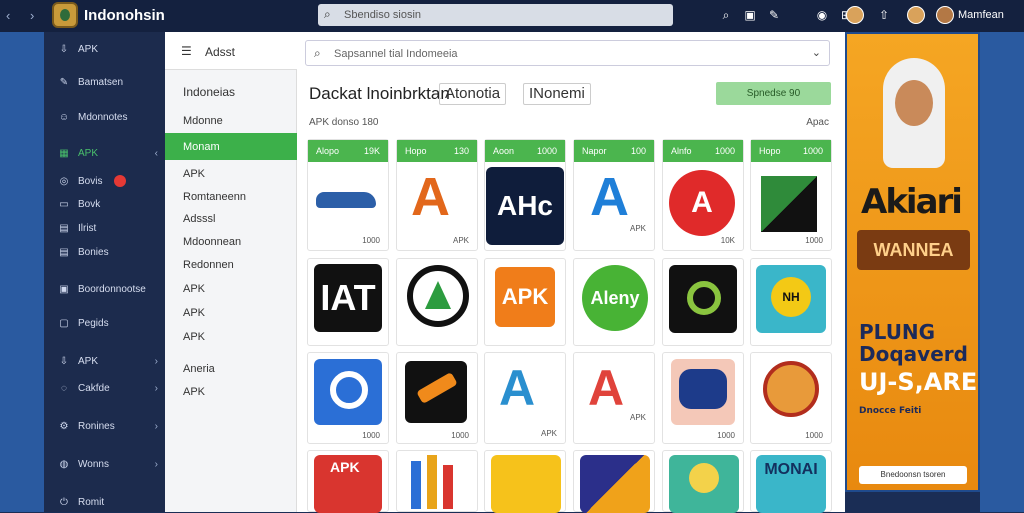 The height and width of the screenshot is (513, 1024). Describe the element at coordinates (214, 197) in the screenshot. I see `category-item: Romtaneenn` at that location.